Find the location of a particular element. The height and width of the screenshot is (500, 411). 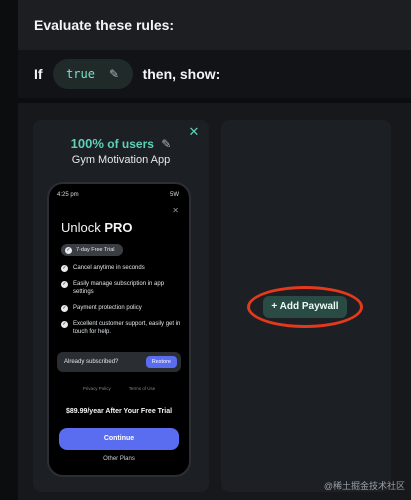

trial-badge: ✓ 7-day Free Trial is located at coordinates (92, 250).